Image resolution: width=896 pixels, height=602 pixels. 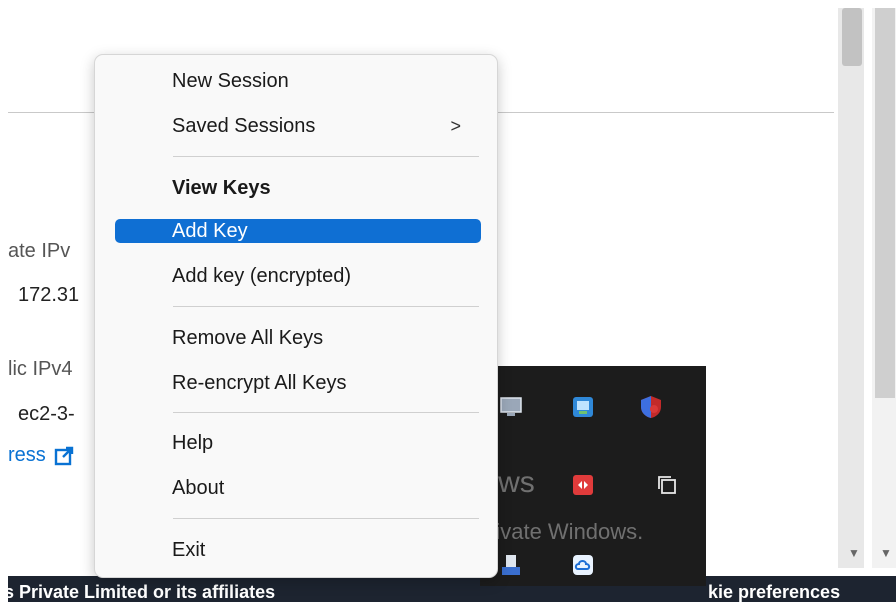 I want to click on menu-item-label: Remove All Keys, so click(x=248, y=338).